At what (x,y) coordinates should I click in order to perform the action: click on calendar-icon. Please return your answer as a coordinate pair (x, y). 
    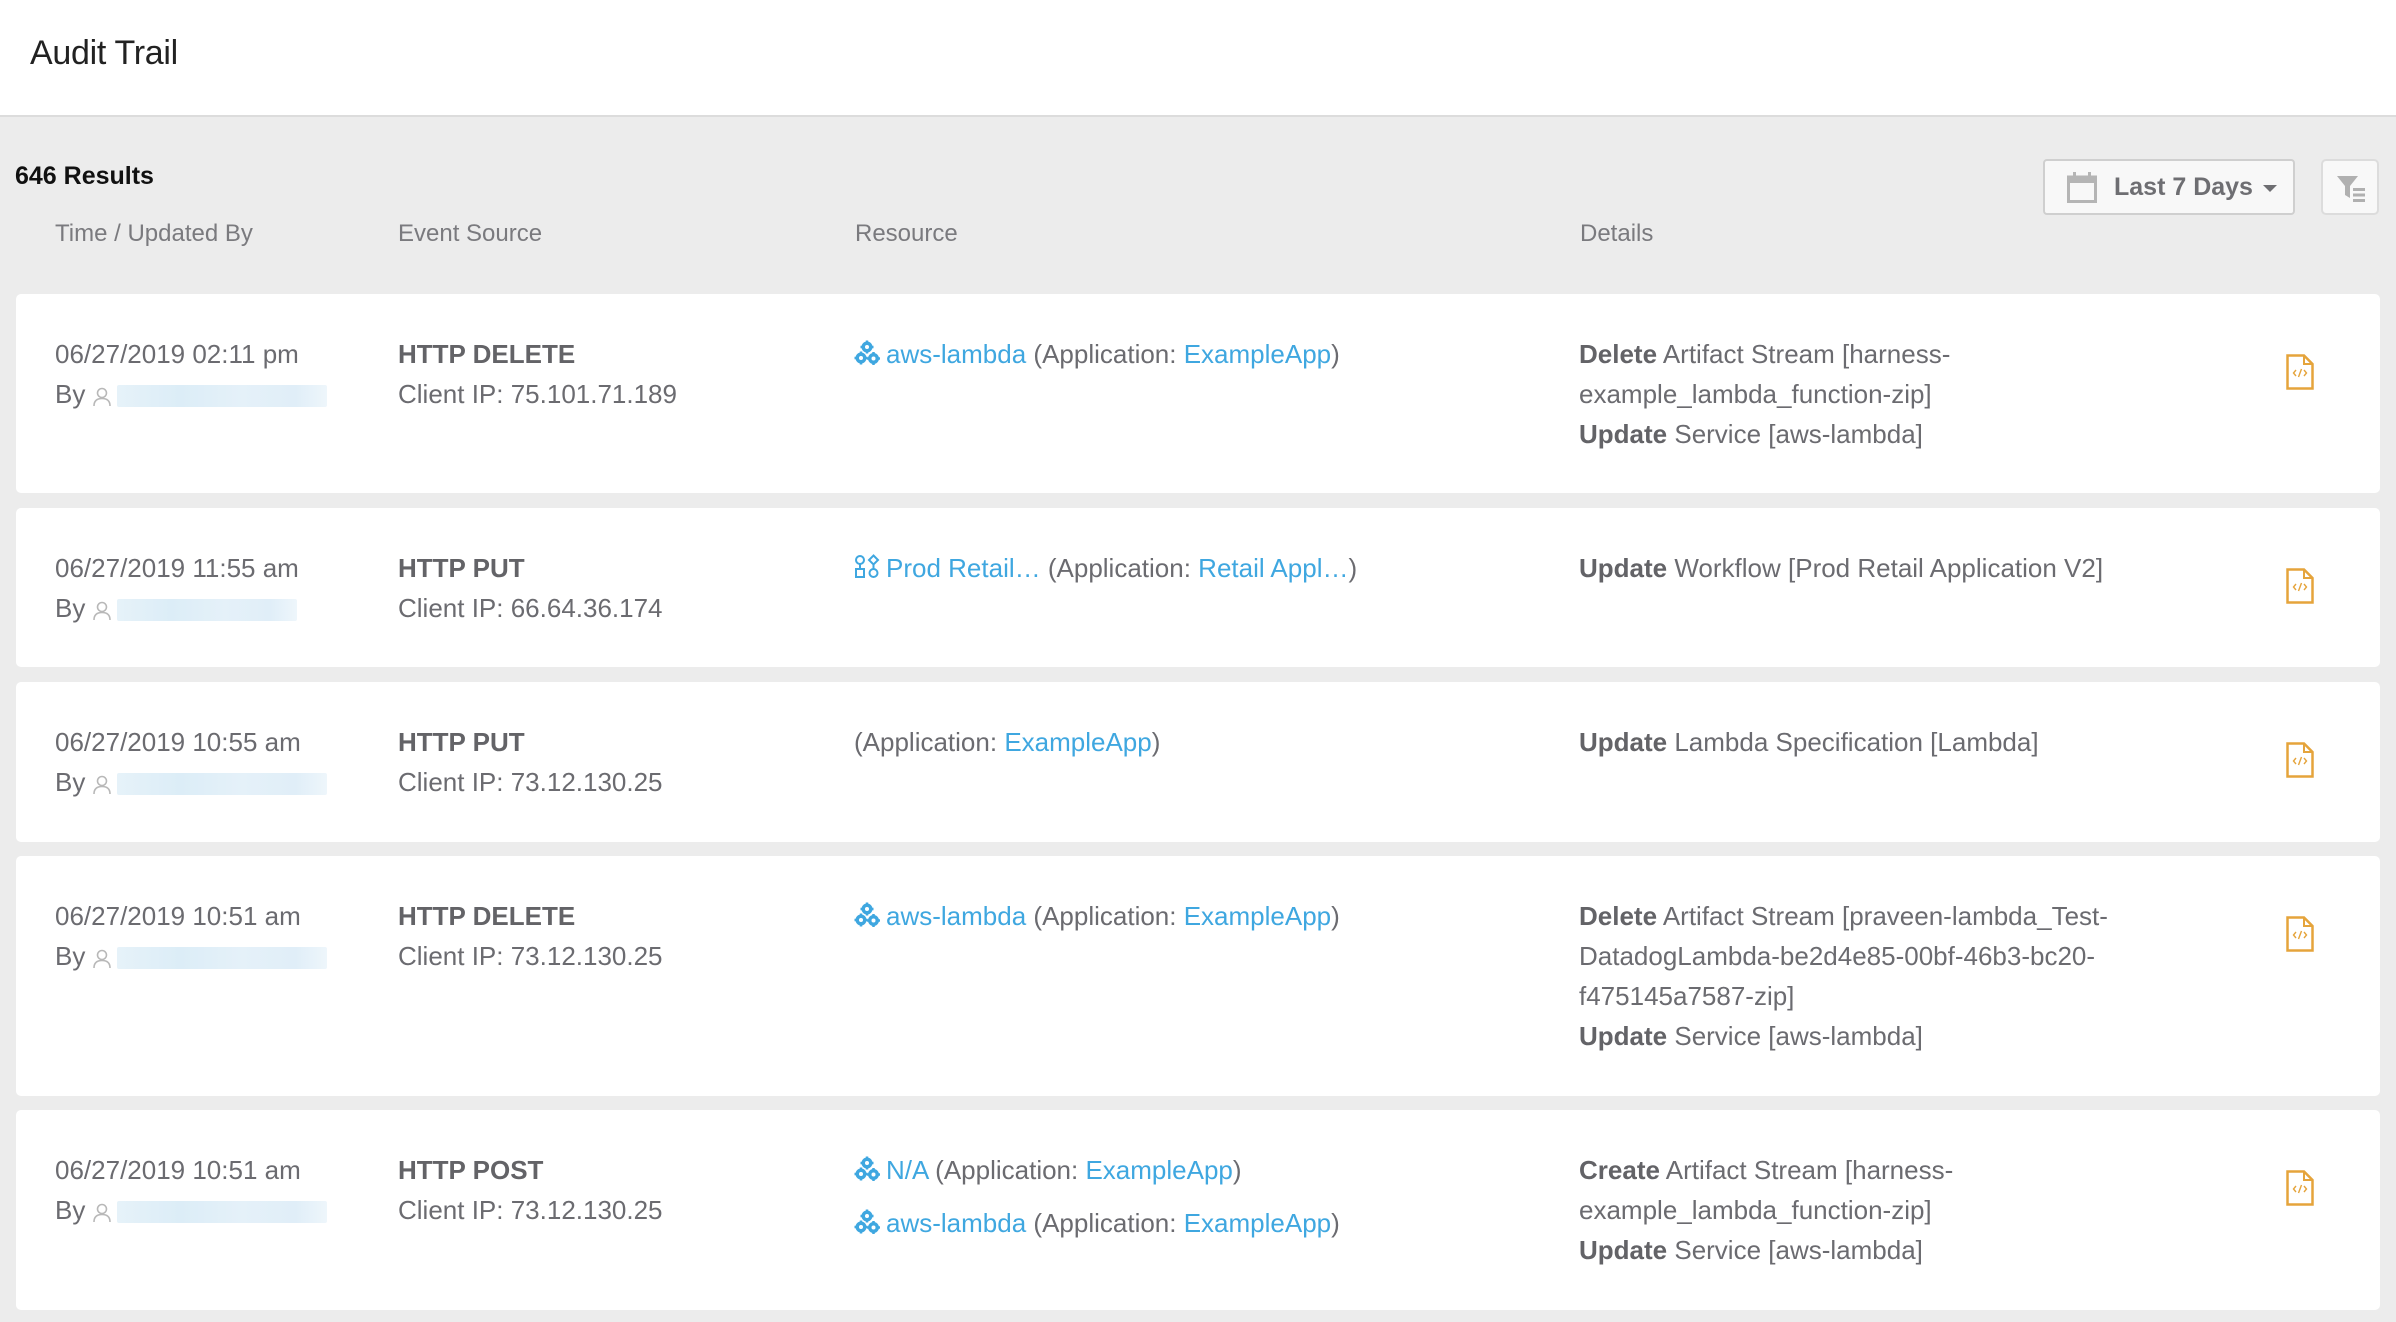
    Looking at the image, I should click on (2082, 187).